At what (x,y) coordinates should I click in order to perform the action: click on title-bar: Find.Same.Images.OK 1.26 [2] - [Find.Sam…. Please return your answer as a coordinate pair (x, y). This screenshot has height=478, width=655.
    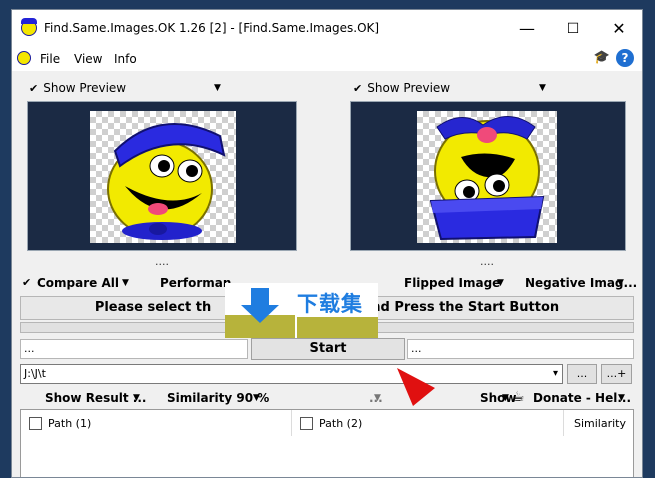
    Looking at the image, I should click on (327, 28).